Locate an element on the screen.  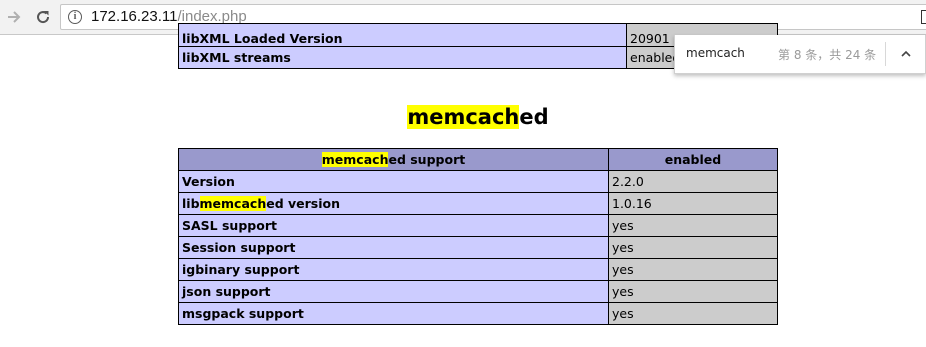
row-label: SASL support is located at coordinates (393, 225).